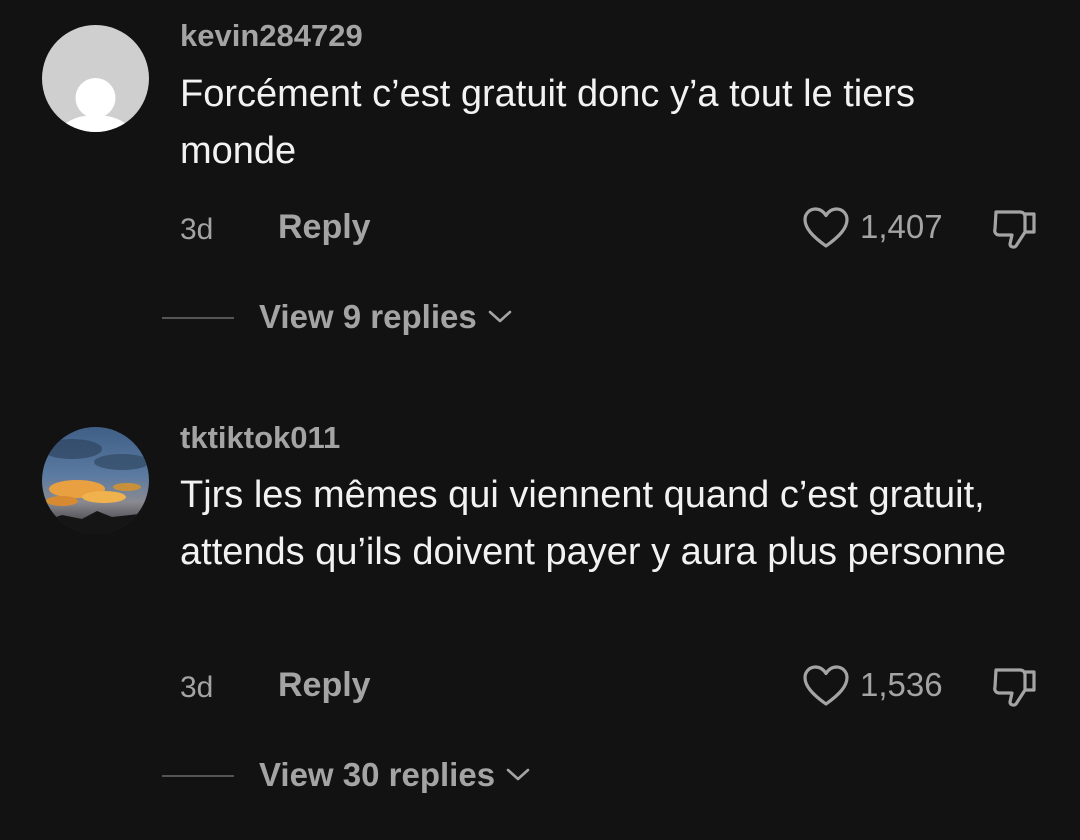  I want to click on sunset-photo-avatar-icon, so click(95, 480).